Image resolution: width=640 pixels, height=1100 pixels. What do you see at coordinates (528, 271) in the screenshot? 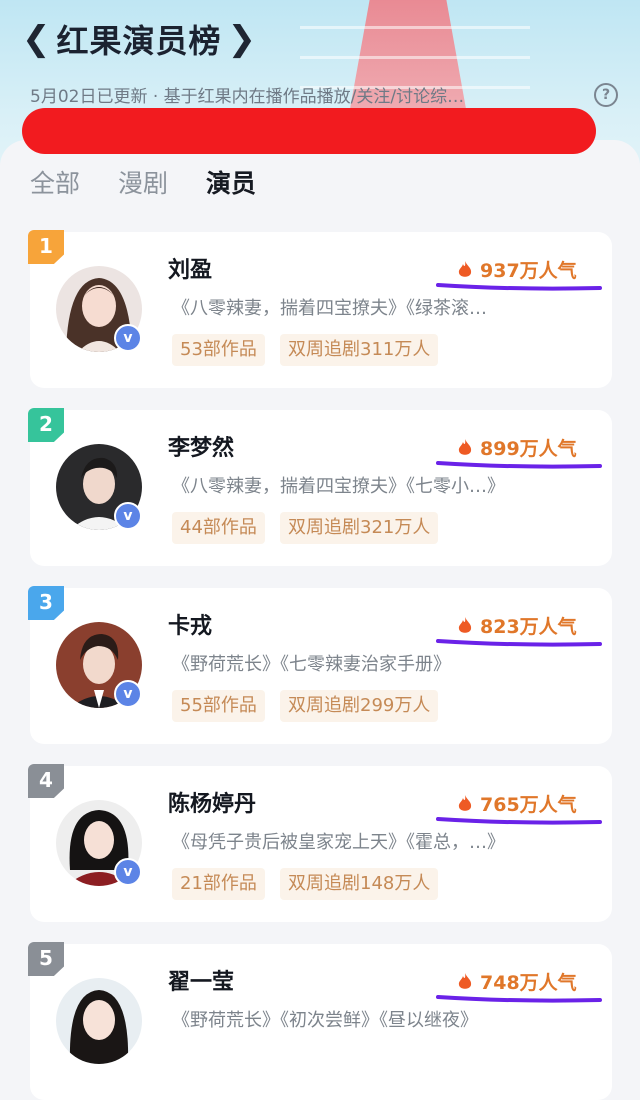
I see `popularity-value: 937万人气` at bounding box center [528, 271].